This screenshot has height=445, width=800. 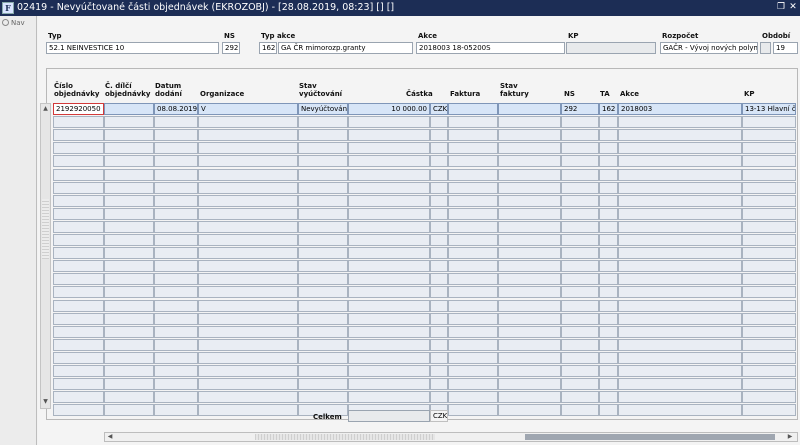 What do you see at coordinates (490, 48) in the screenshot?
I see `akce-field: 2018003 18-05200S` at bounding box center [490, 48].